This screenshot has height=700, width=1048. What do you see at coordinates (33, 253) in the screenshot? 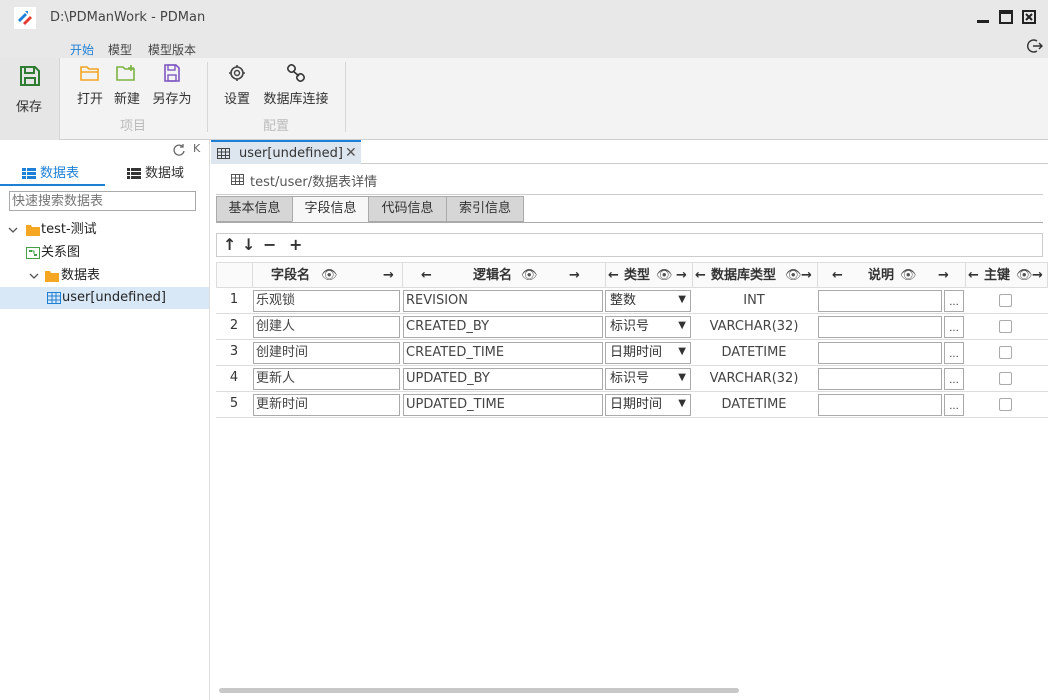
I see `diagram-icon` at bounding box center [33, 253].